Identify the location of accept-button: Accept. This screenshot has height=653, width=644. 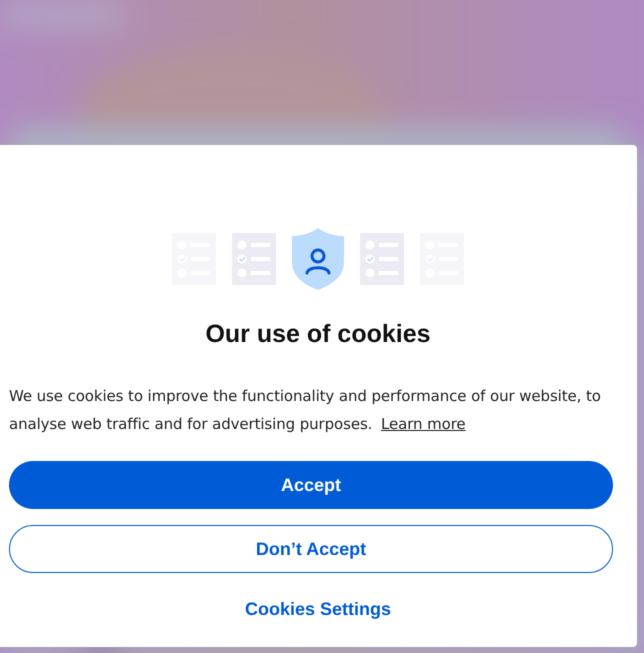
(311, 485).